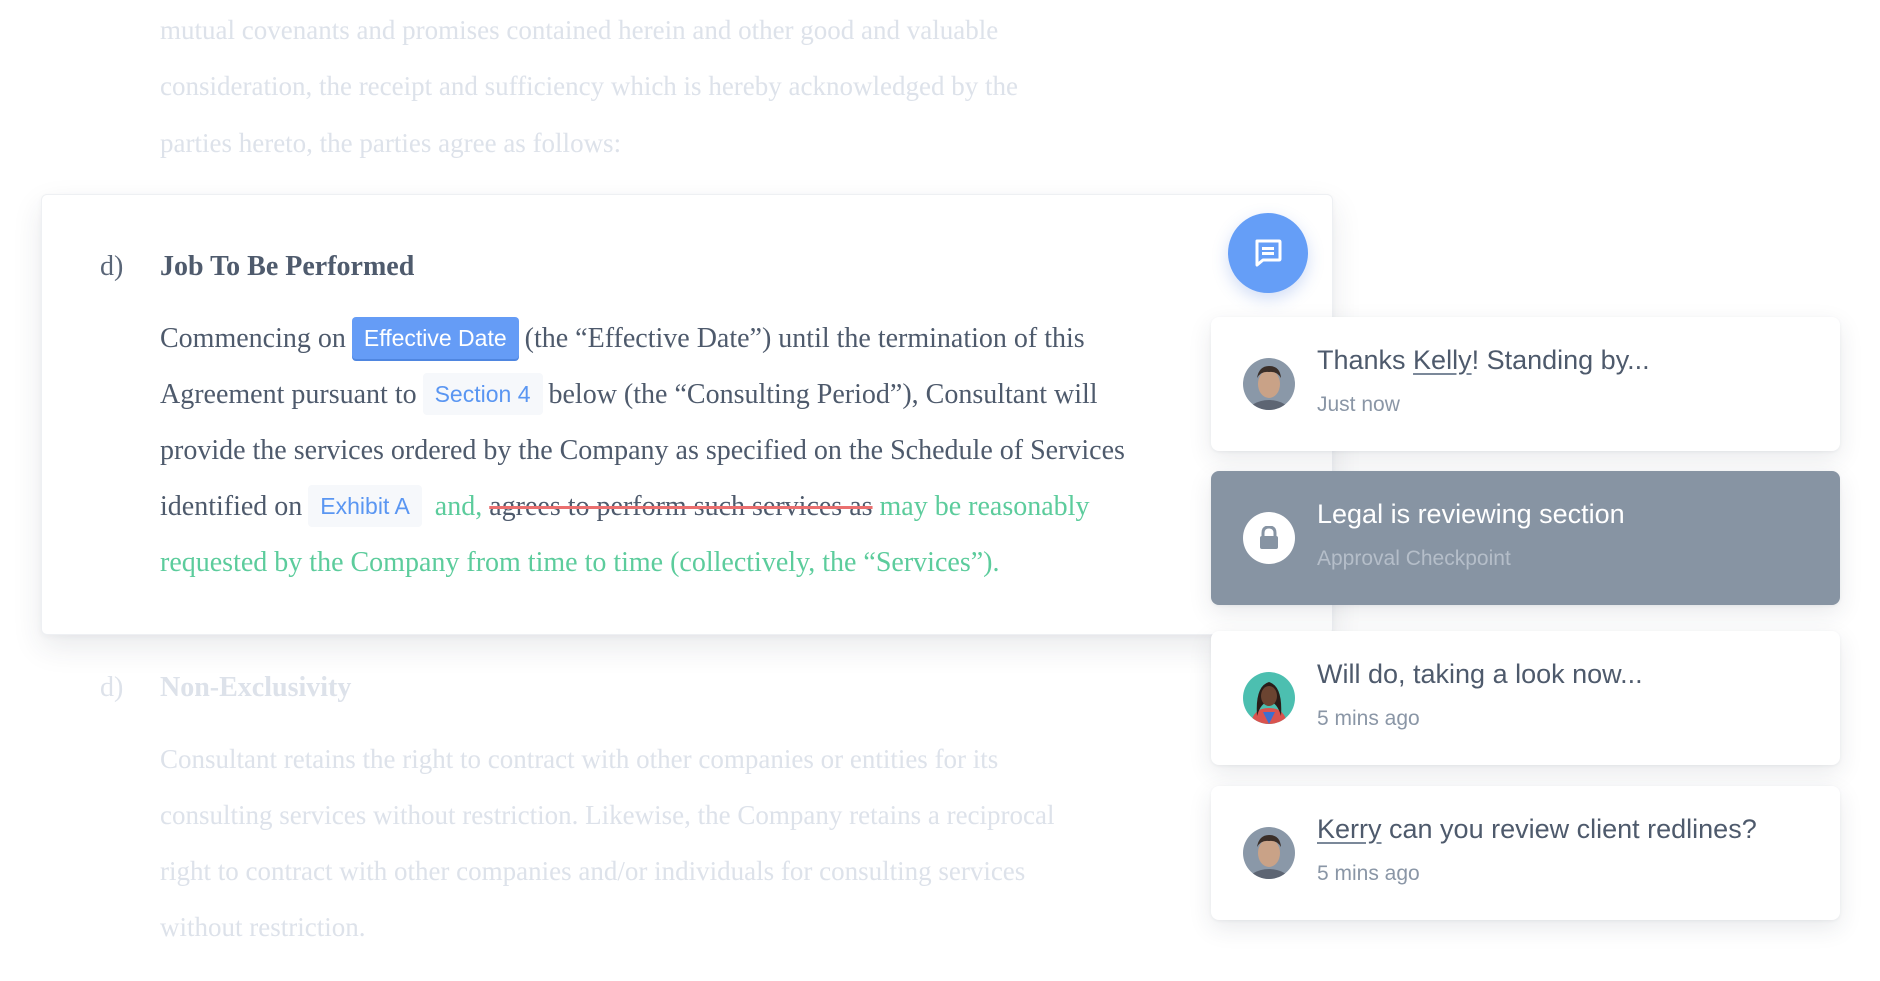 Image resolution: width=1880 pixels, height=981 pixels. I want to click on comment-button, so click(1268, 253).